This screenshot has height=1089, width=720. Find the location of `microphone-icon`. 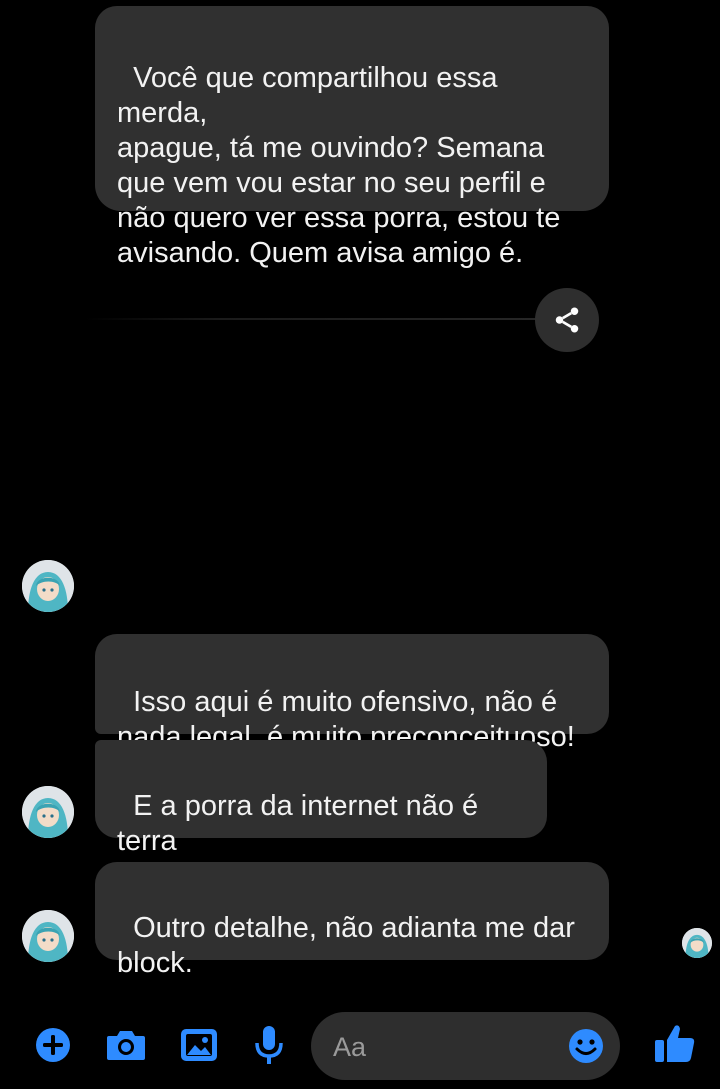

microphone-icon is located at coordinates (269, 1045).